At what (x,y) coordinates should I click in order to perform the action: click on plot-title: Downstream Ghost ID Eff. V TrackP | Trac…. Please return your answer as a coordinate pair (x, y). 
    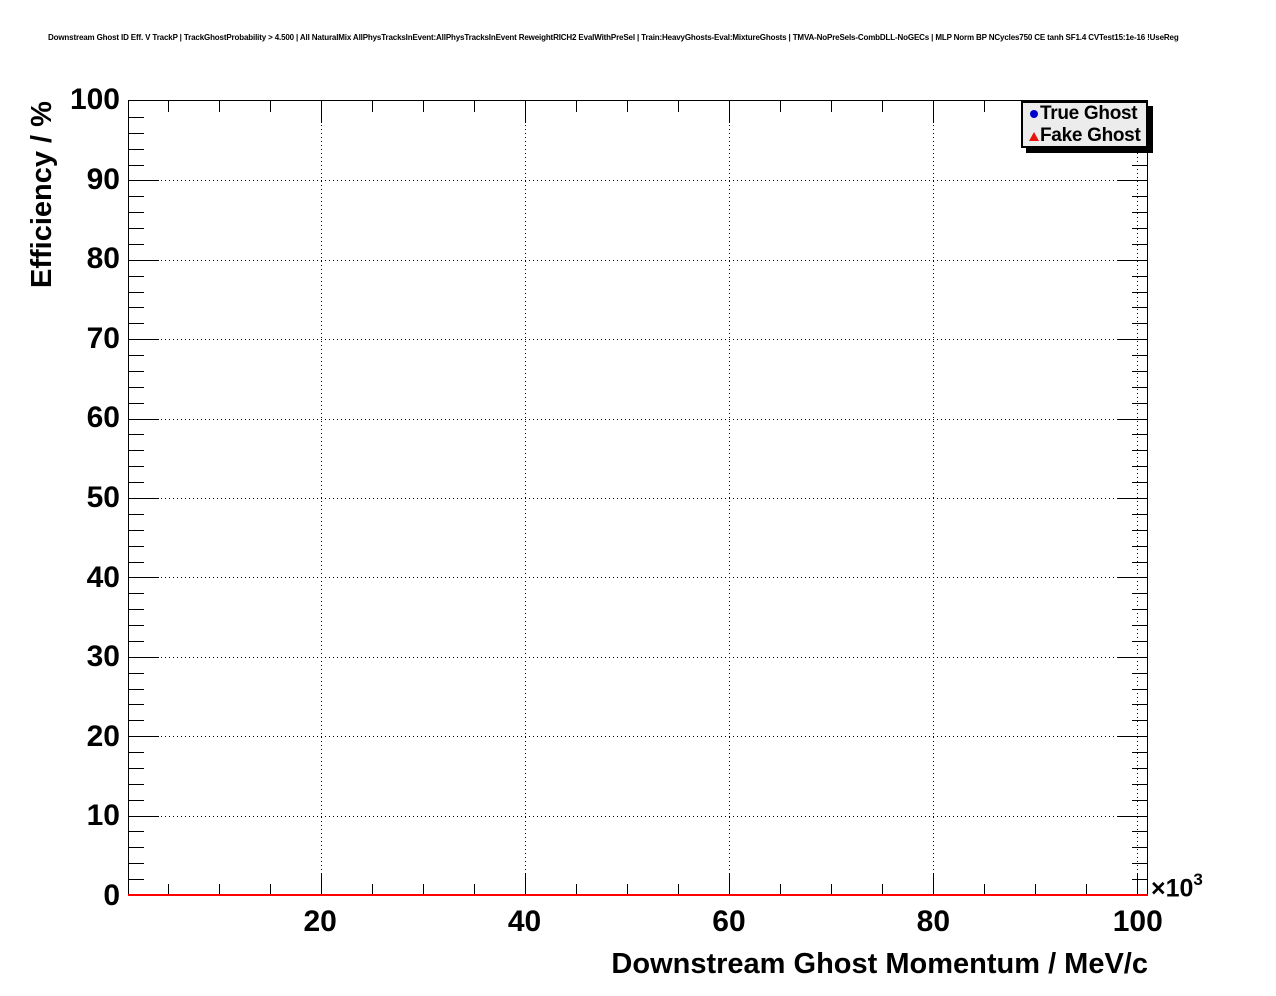
    Looking at the image, I should click on (613, 37).